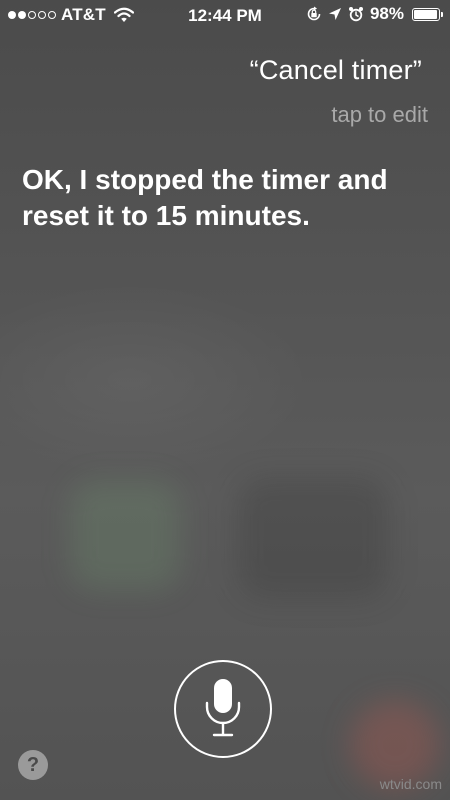 Image resolution: width=450 pixels, height=800 pixels. I want to click on user-query-text: “Cancel timer”, so click(335, 70).